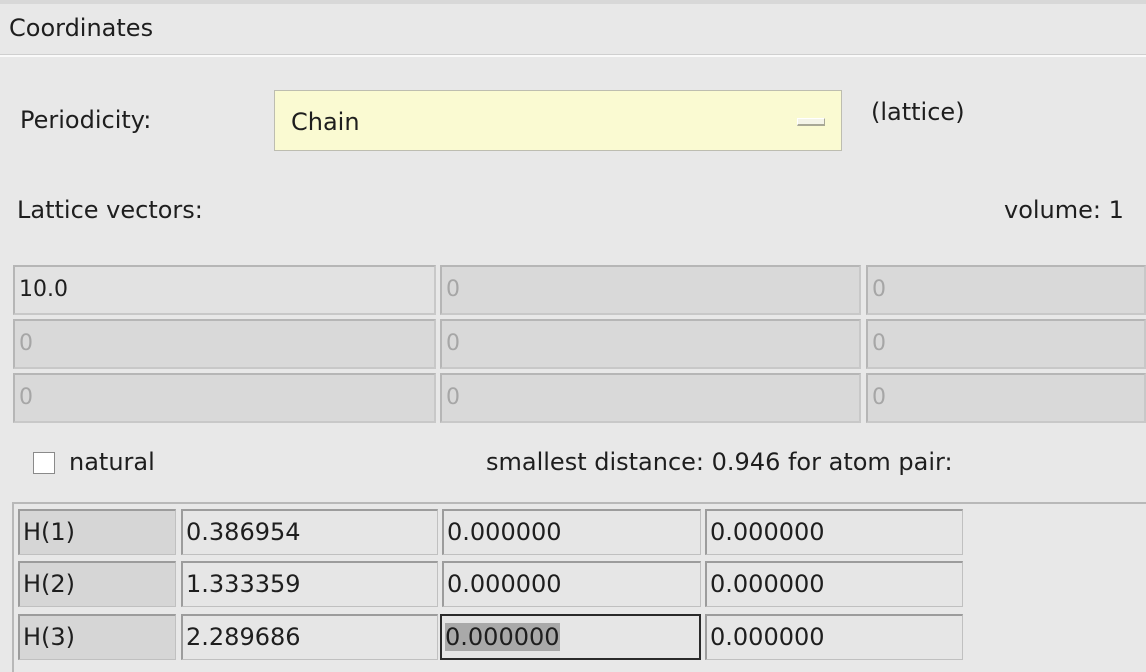 This screenshot has height=672, width=1146. I want to click on natural-checkbox, so click(44, 463).